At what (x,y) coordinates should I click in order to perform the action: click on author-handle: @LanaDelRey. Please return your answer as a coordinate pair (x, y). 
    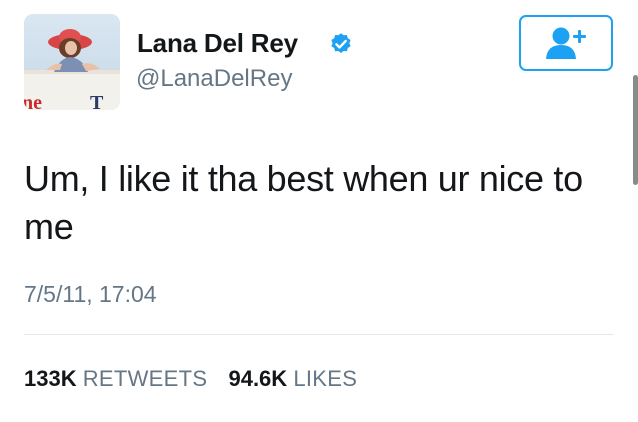
    Looking at the image, I should click on (214, 79).